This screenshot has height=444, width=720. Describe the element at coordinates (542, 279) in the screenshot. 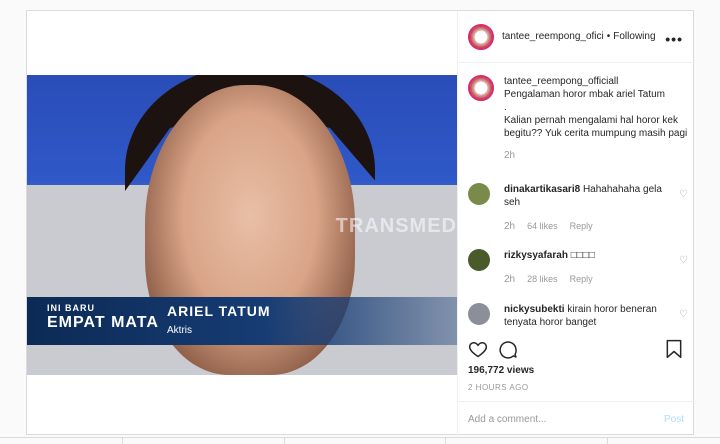

I see `comment-likes: 28 likes` at that location.